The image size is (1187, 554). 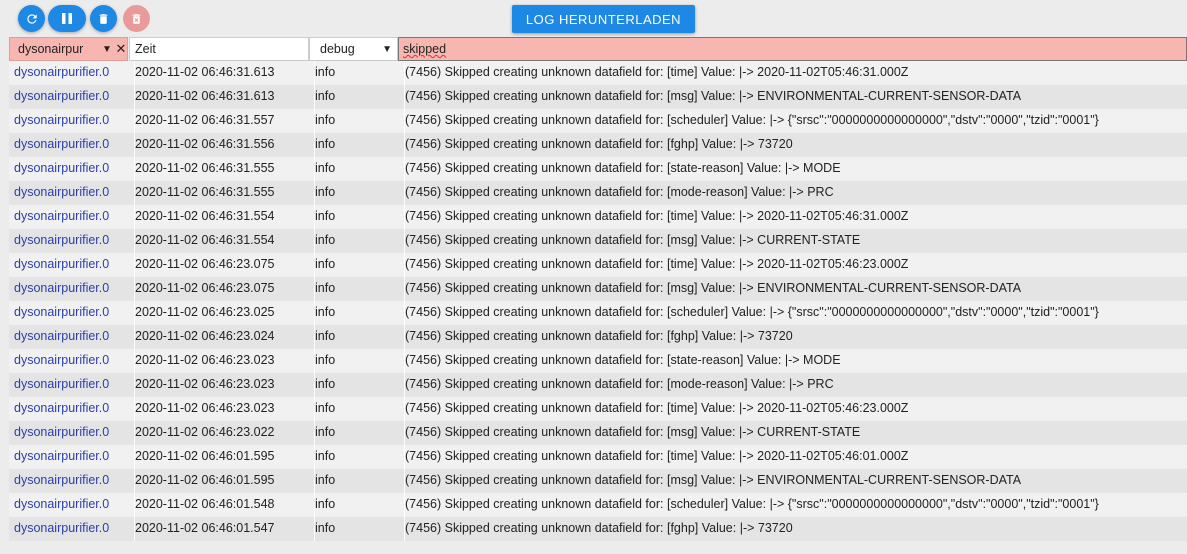 What do you see at coordinates (107, 49) in the screenshot?
I see `chevron-down-icon: ▼` at bounding box center [107, 49].